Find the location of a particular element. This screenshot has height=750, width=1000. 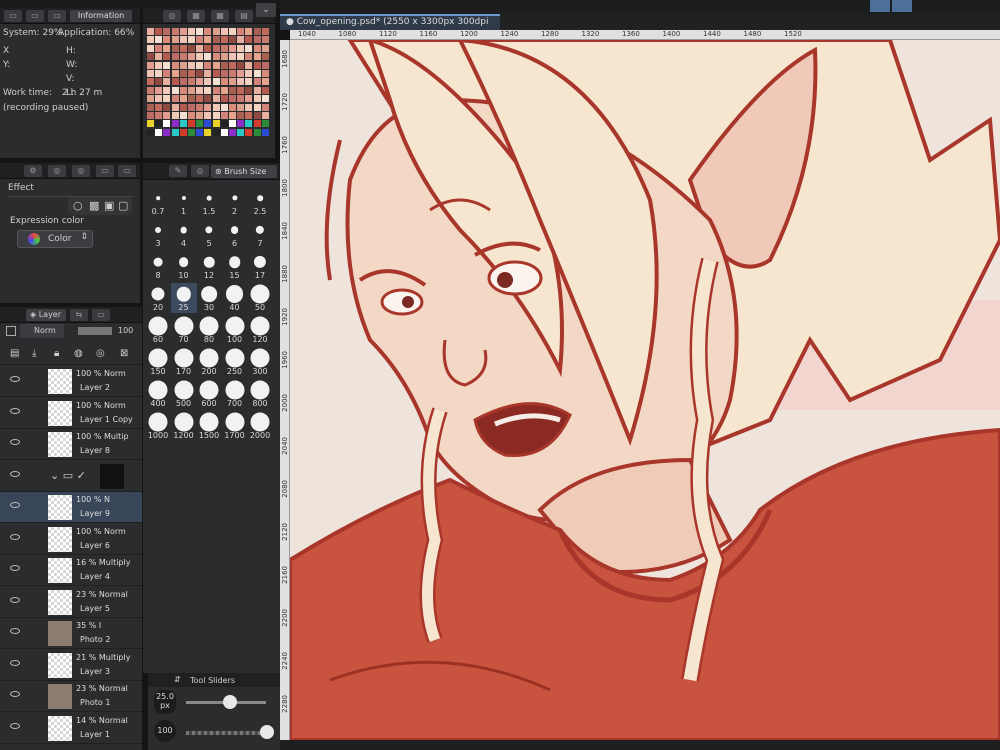

opacity-readout: 100 is located at coordinates (165, 731).